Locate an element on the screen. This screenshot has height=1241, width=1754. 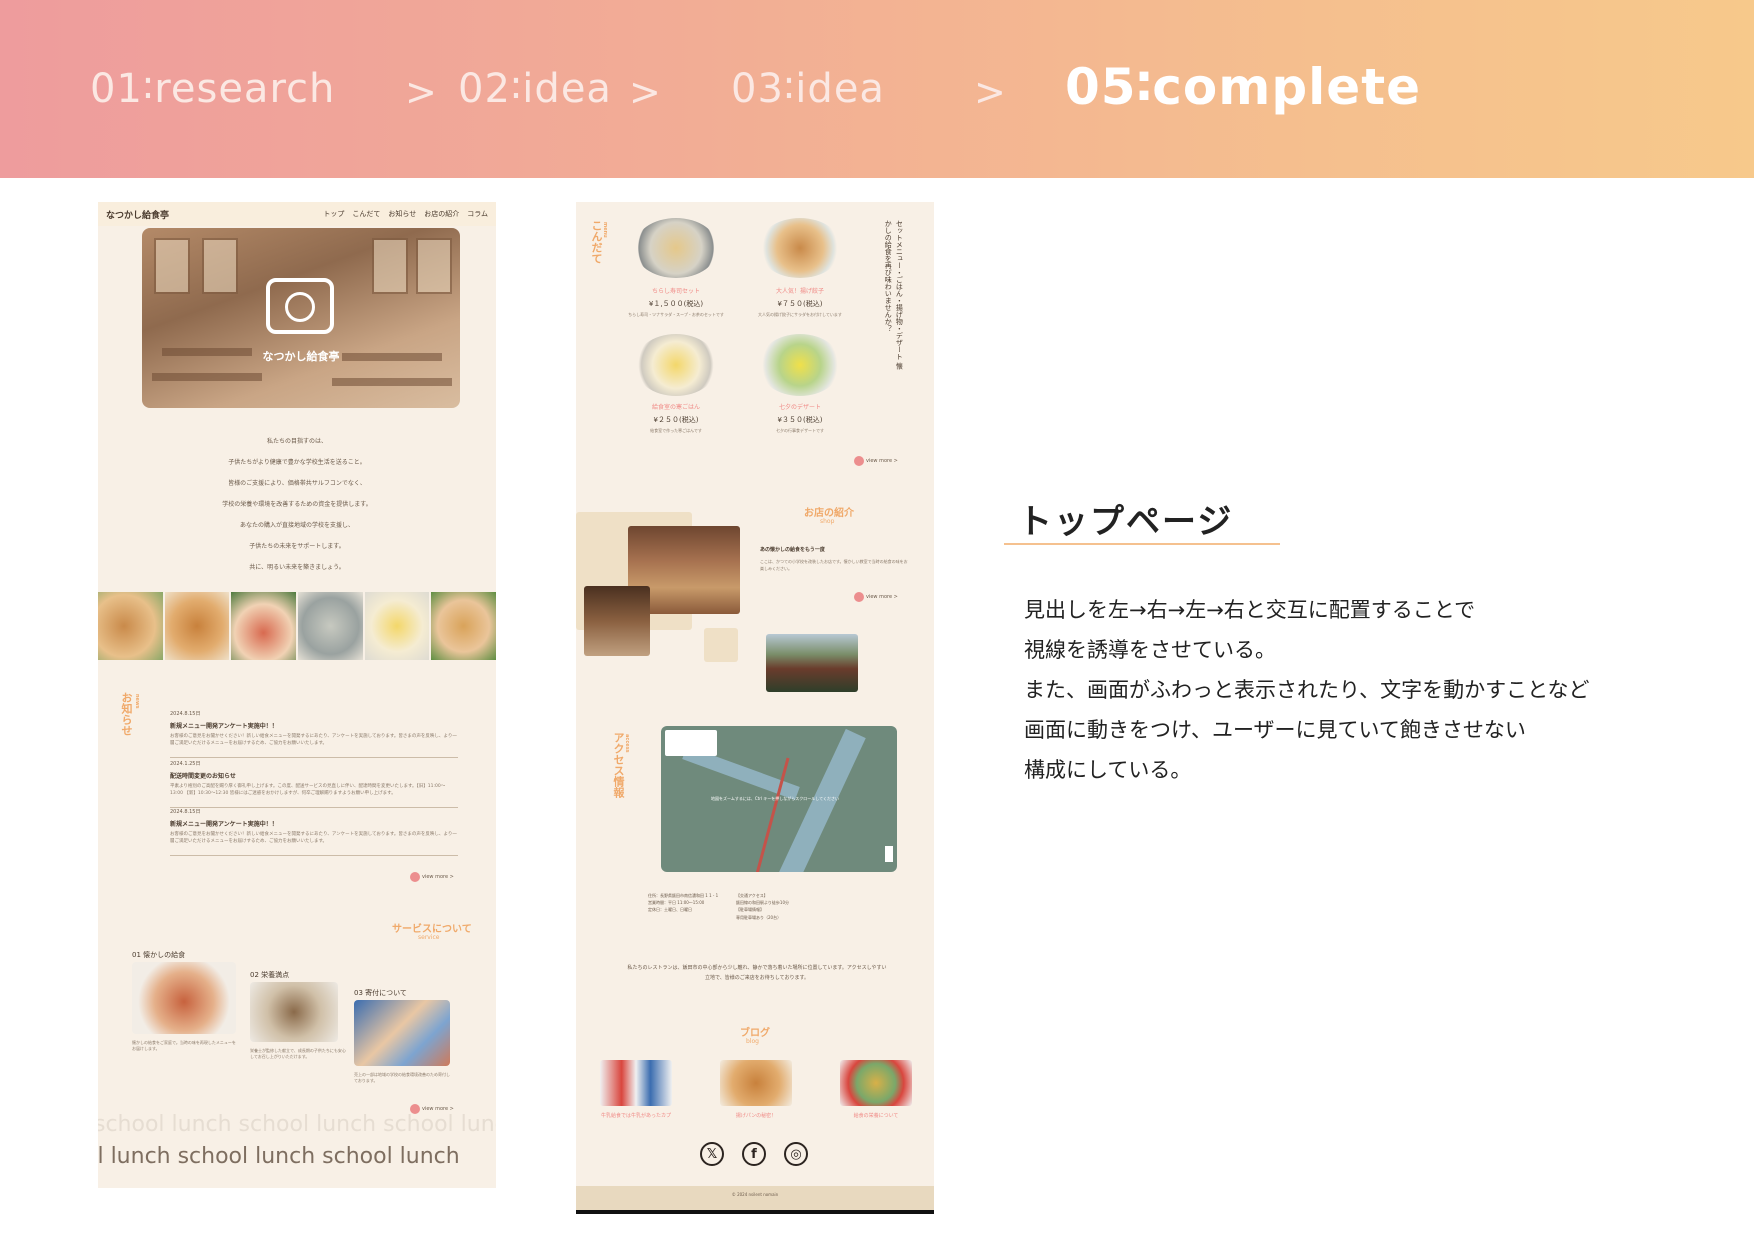
intro-line: 子供たちがより健康で豊かな学校生活を送ること。 is located at coordinates (297, 462).